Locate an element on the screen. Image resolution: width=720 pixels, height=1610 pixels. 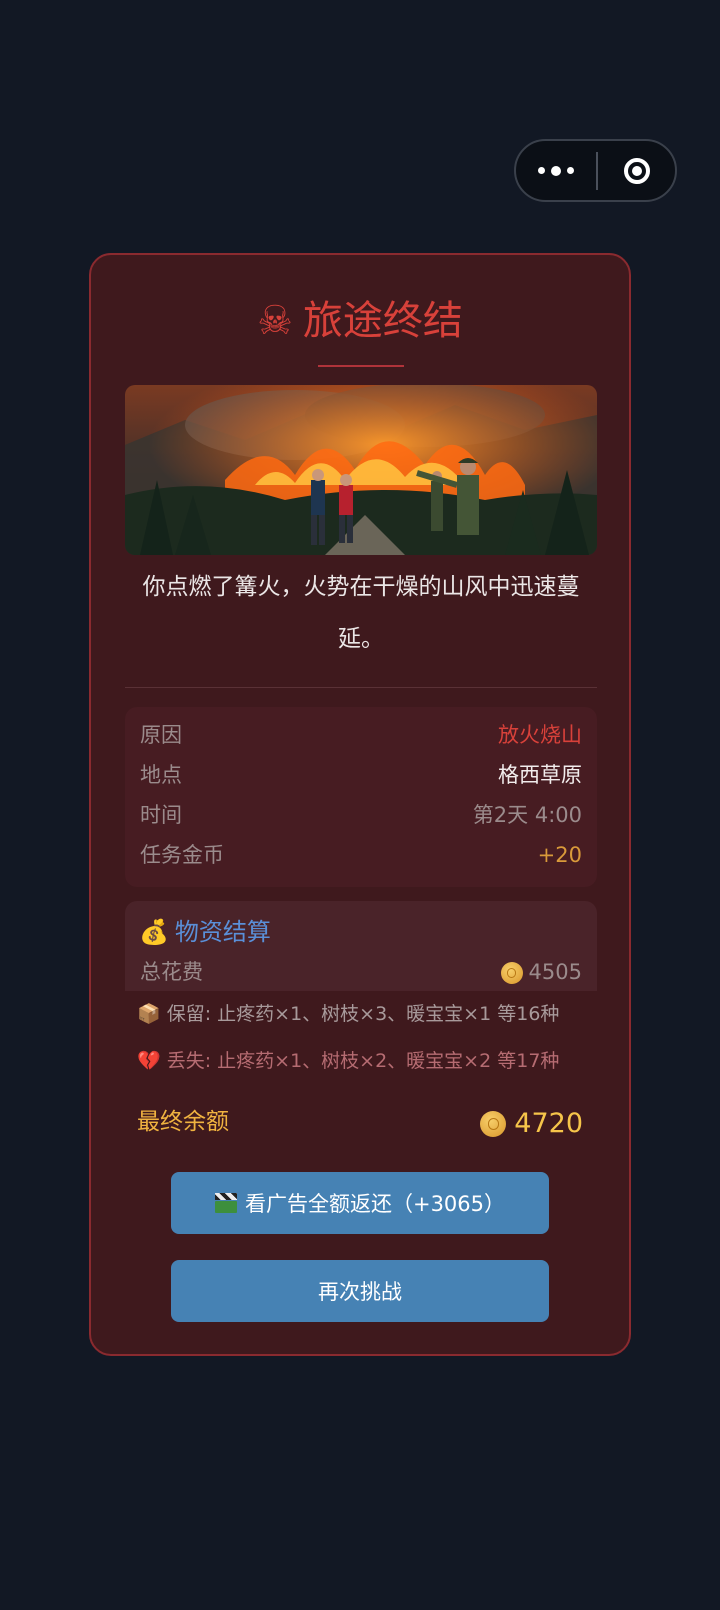
title-underline is located at coordinates (361, 366).